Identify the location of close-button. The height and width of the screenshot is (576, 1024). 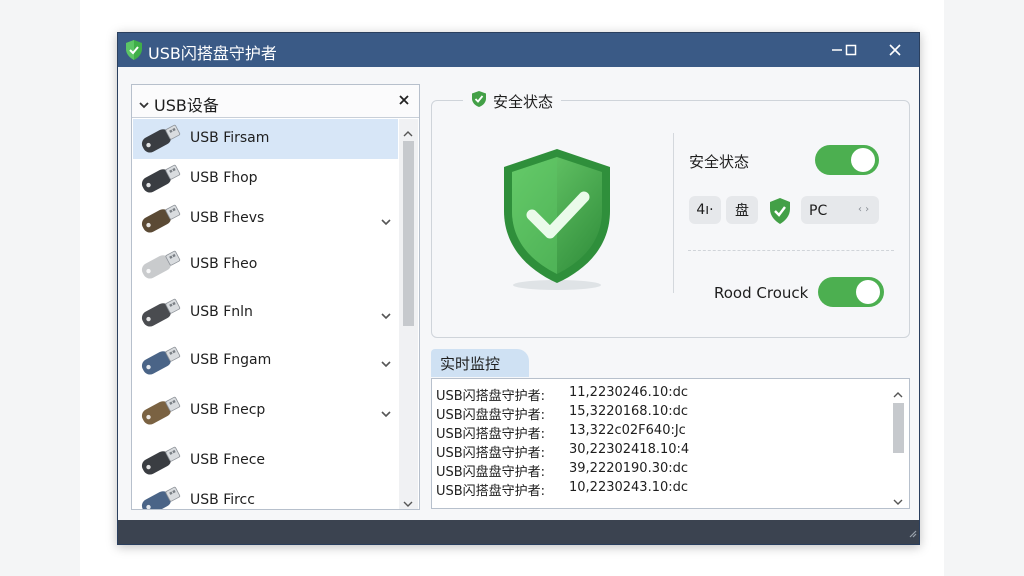
(895, 50).